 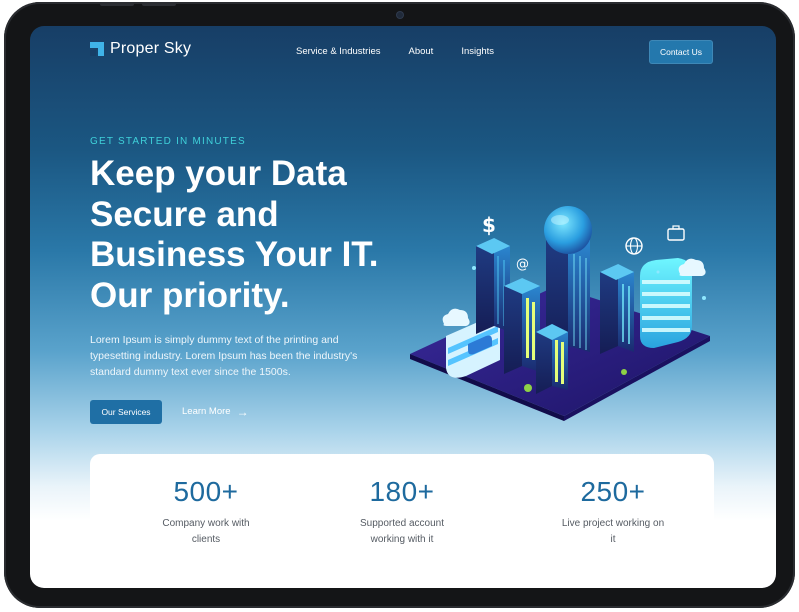 What do you see at coordinates (477, 51) in the screenshot?
I see `nav-link-insights: Insights` at bounding box center [477, 51].